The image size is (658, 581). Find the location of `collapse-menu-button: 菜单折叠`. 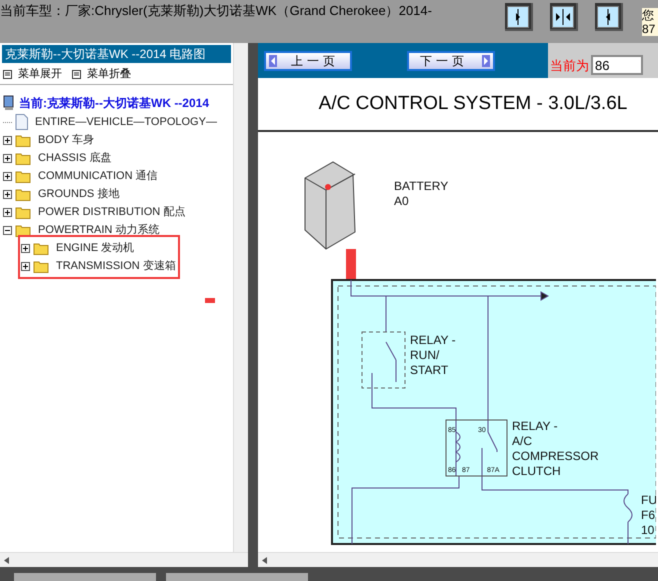

collapse-menu-button: 菜单折叠 is located at coordinates (101, 74).